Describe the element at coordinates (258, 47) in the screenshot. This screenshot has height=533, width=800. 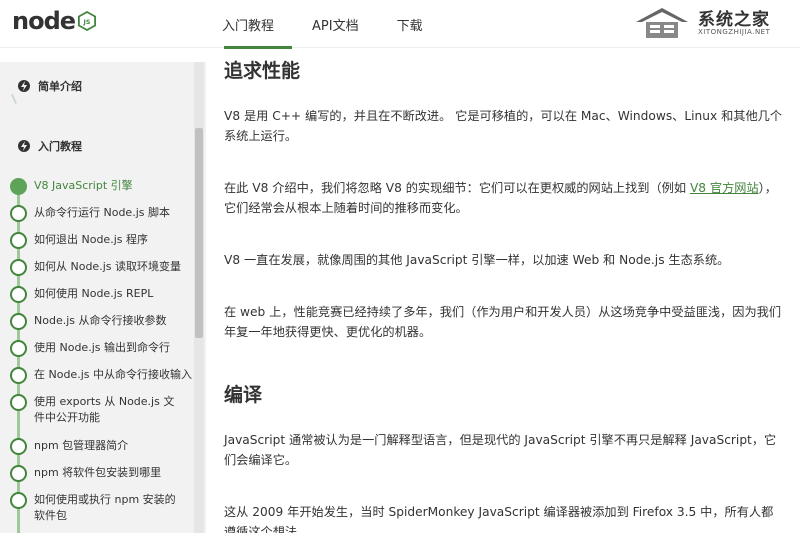
I see `active-nav-indicator` at that location.